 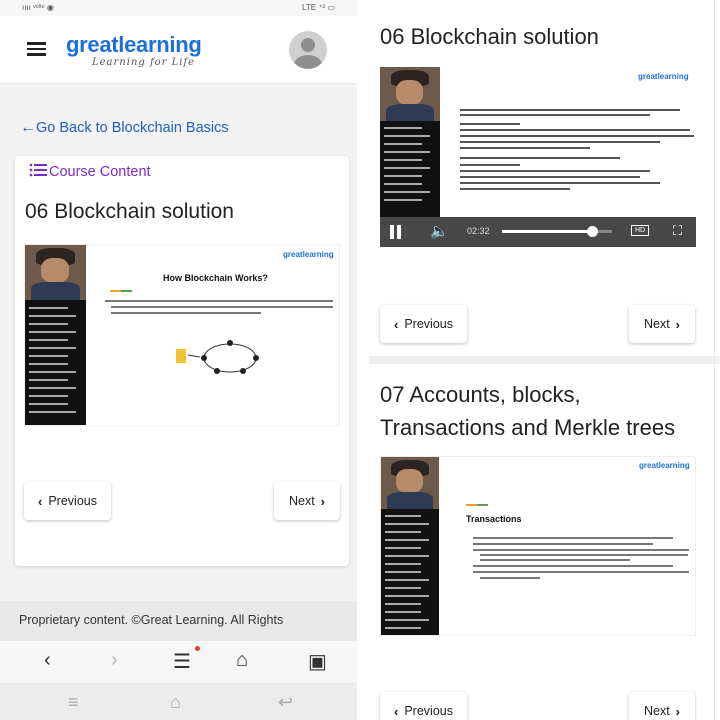 I want to click on app-header: greatlearning Learning for Life, so click(x=178, y=50).